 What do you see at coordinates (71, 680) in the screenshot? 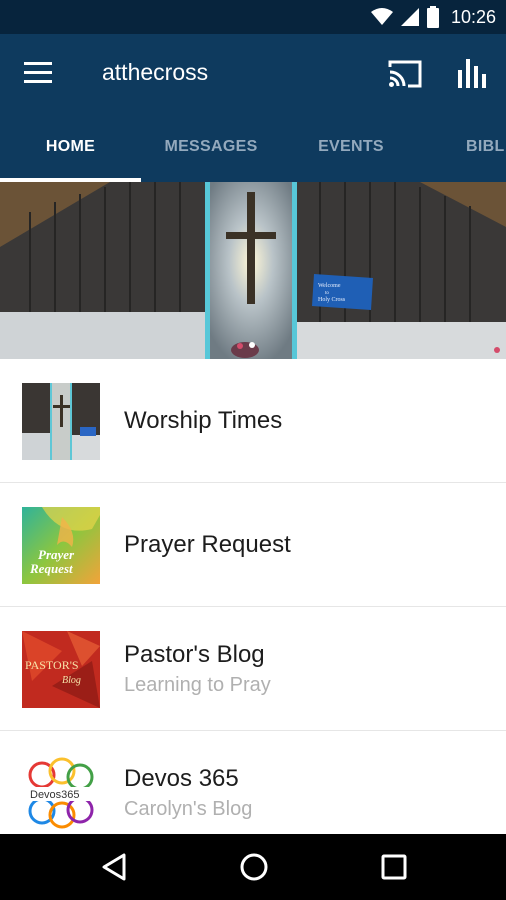
I see `pastor-thumb-text-2: Blog` at bounding box center [71, 680].